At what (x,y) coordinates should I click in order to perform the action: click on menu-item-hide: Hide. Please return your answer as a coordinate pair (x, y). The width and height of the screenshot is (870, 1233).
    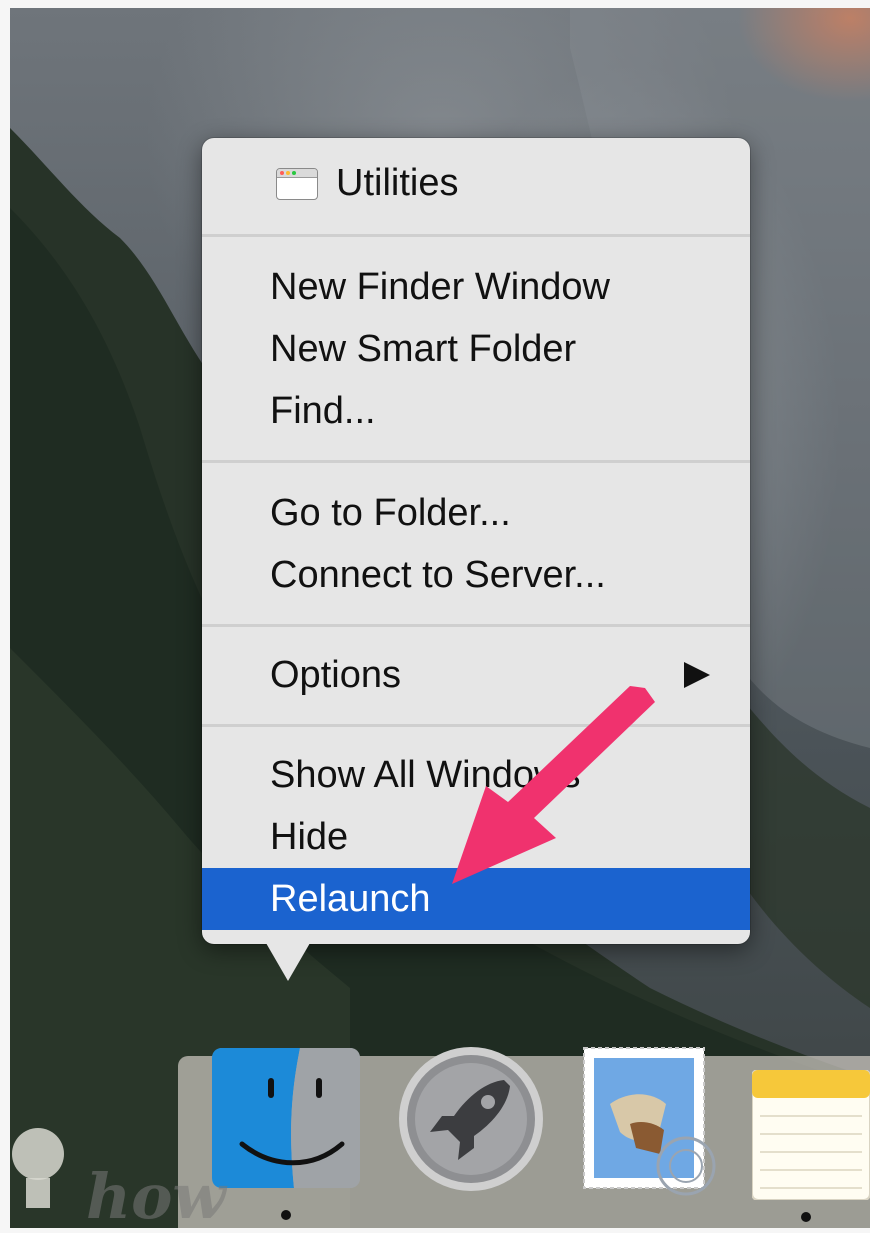
    Looking at the image, I should click on (476, 837).